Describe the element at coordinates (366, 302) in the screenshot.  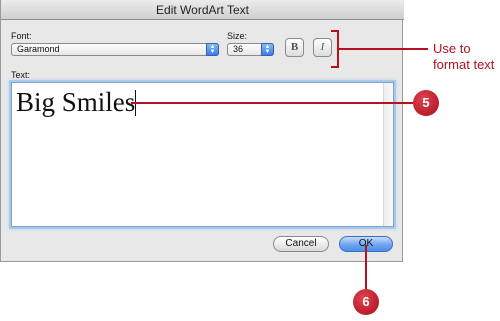
I see `step-6-badge: 6` at that location.